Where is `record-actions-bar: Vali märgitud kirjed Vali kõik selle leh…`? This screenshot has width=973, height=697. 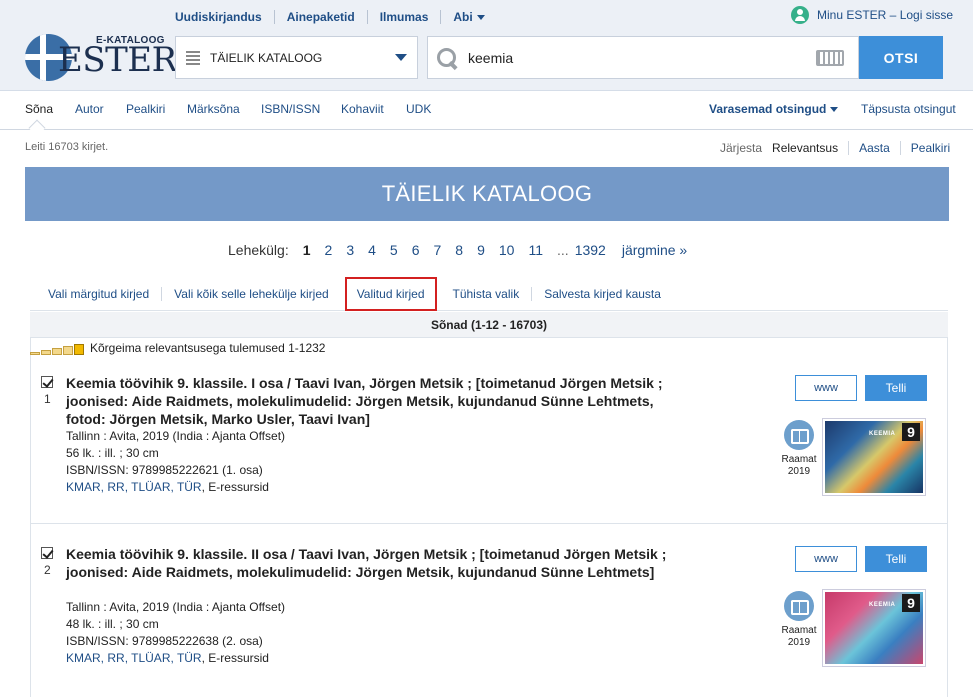
record-actions-bar: Vali märgitud kirjed Vali kõik selle leh… is located at coordinates (489, 294).